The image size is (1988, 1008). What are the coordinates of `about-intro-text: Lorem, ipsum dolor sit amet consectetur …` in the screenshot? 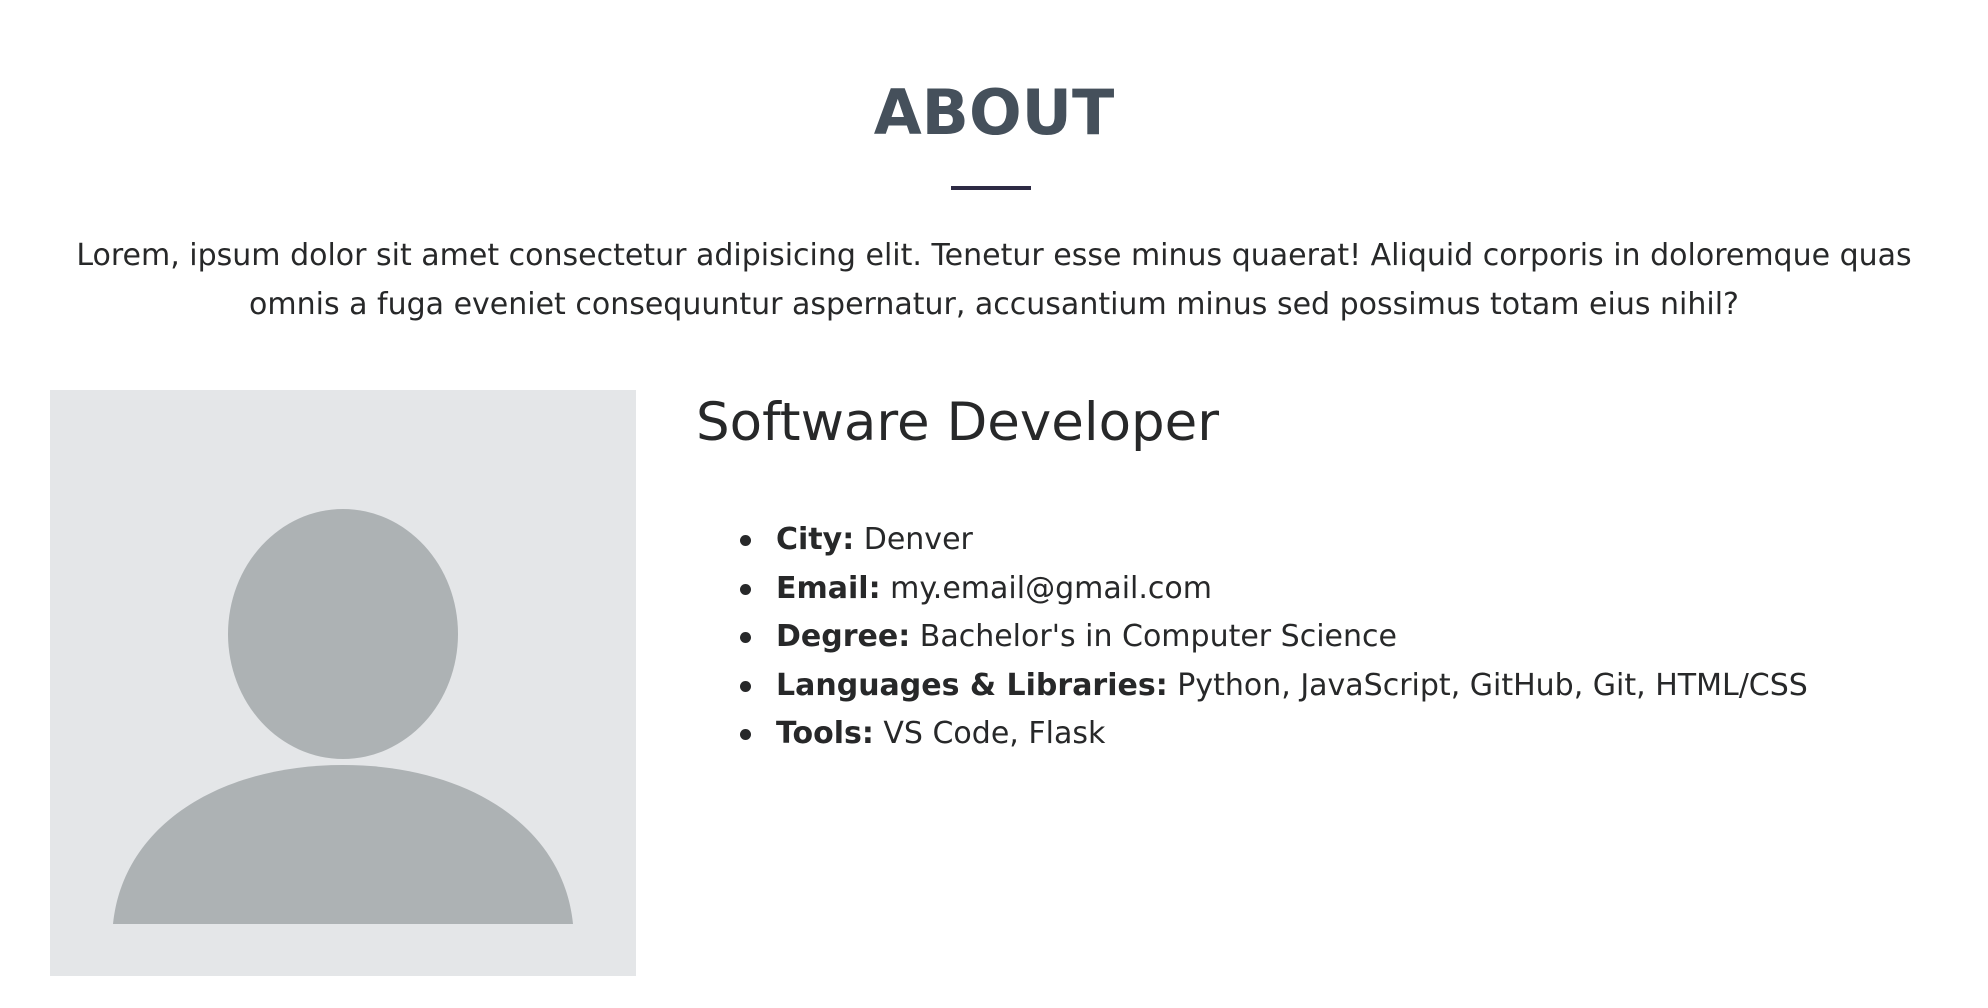 It's located at (994, 280).